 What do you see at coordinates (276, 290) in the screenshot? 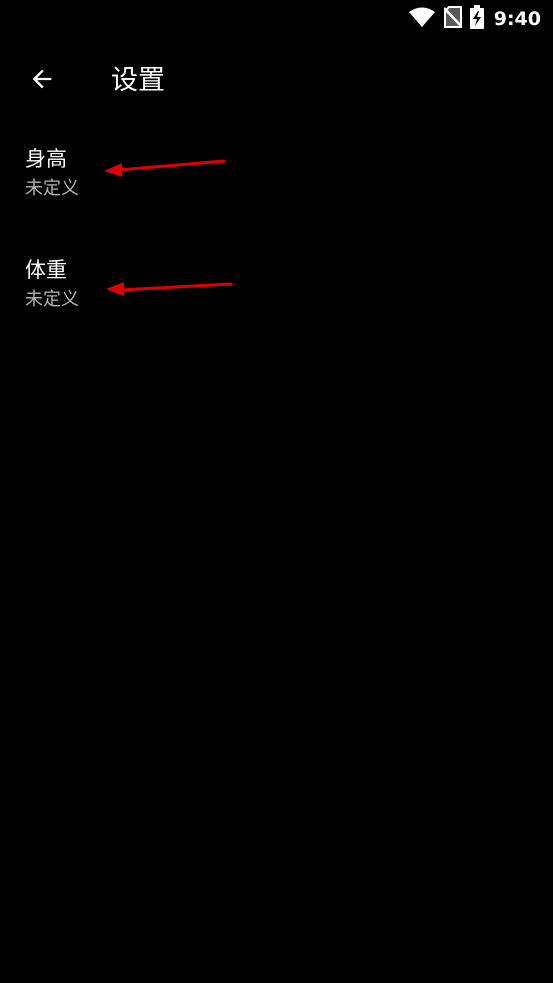
I see `preference-weight: 体重 未定义` at bounding box center [276, 290].